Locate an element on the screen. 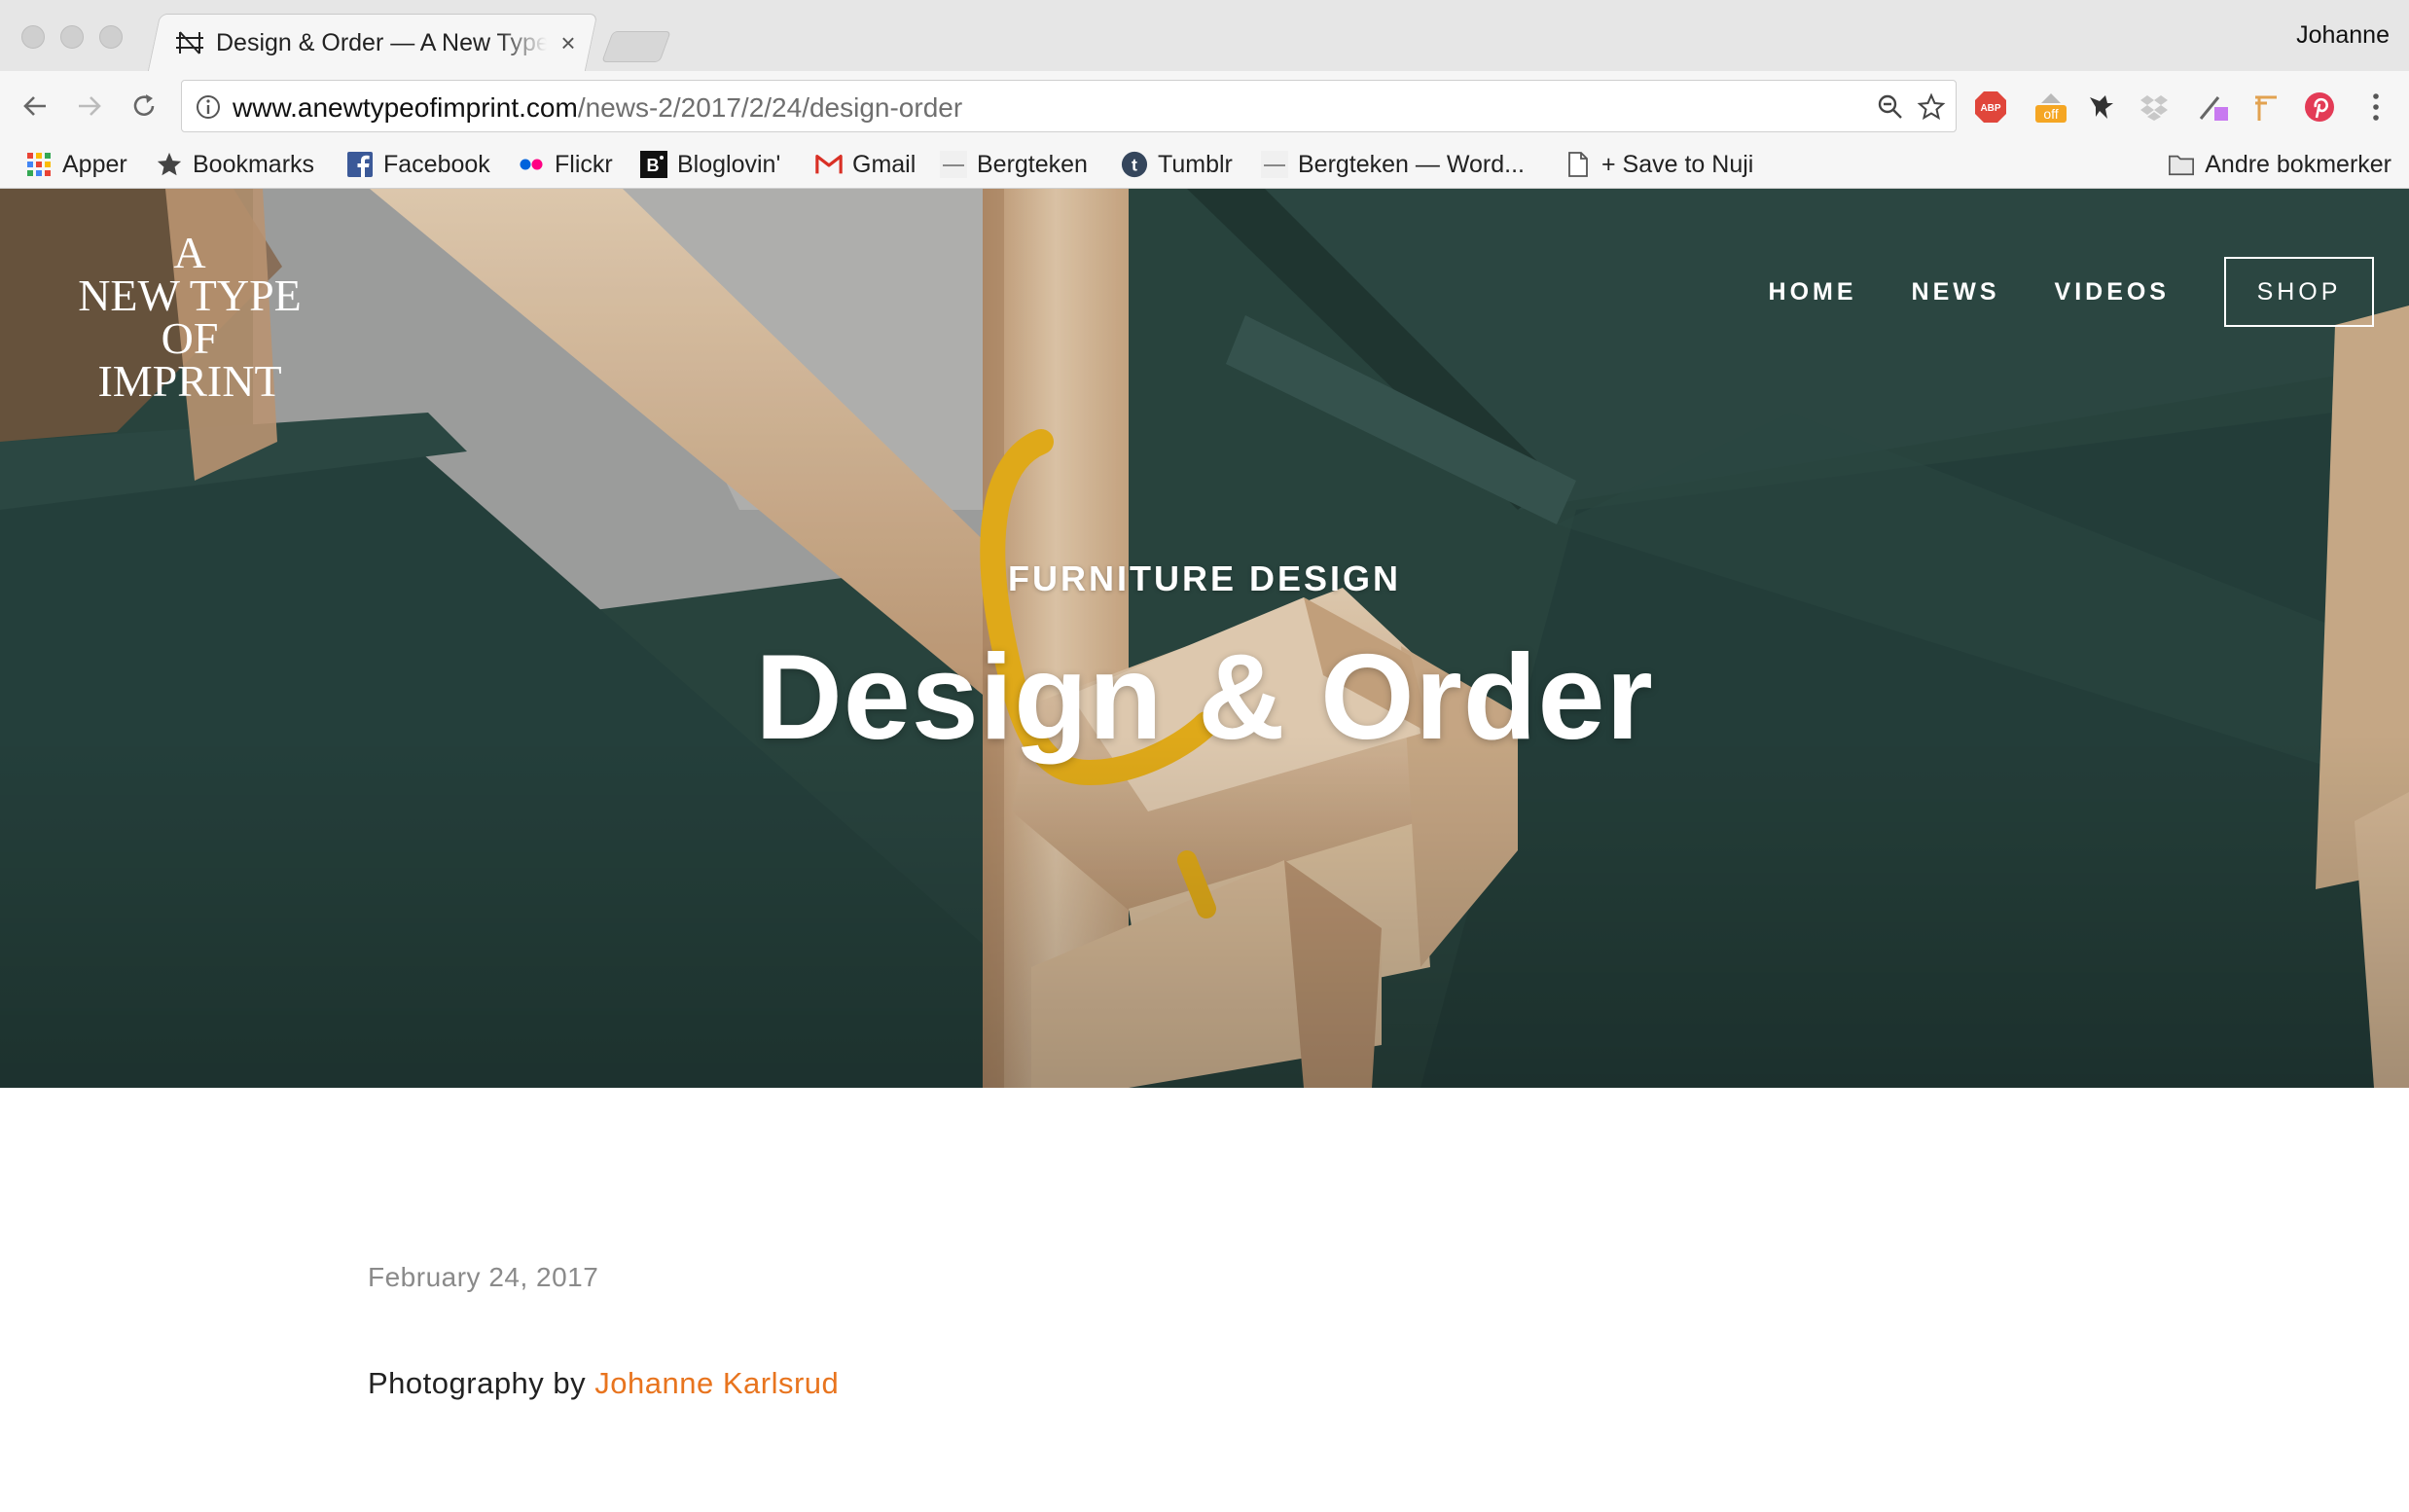 This screenshot has height=1512, width=2409. svg-text: off is located at coordinates (2050, 114).